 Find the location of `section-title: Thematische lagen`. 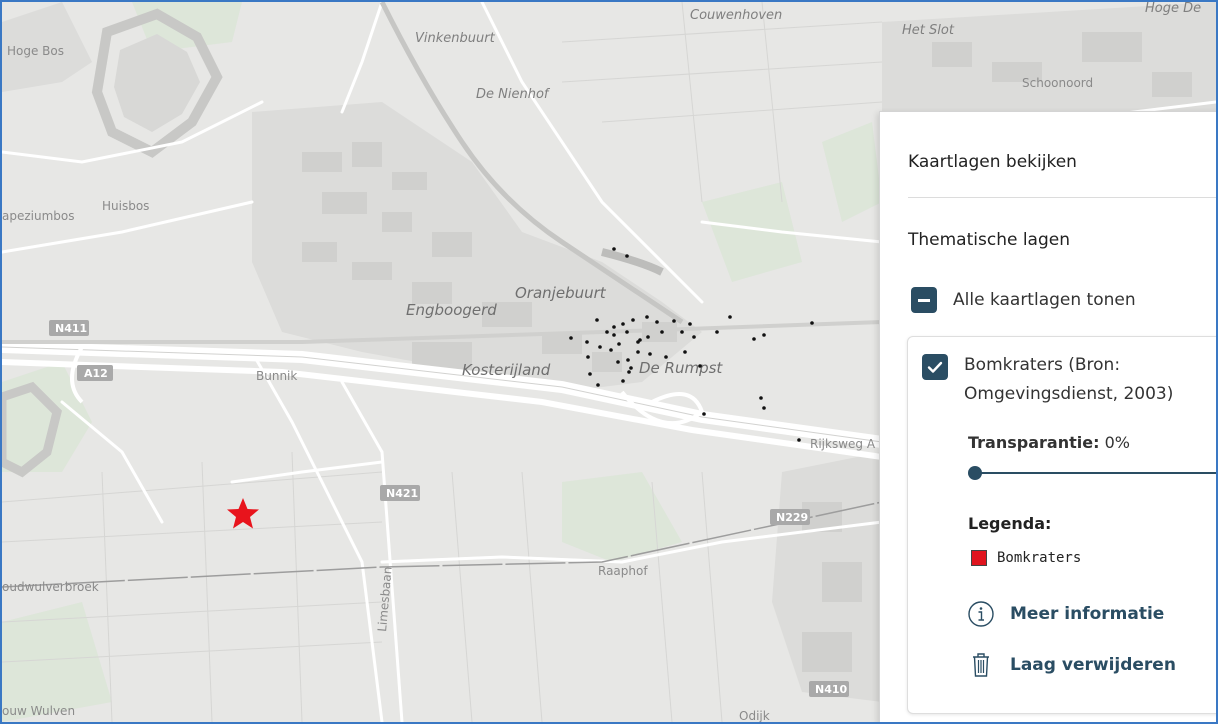

section-title: Thematische lagen is located at coordinates (989, 240).